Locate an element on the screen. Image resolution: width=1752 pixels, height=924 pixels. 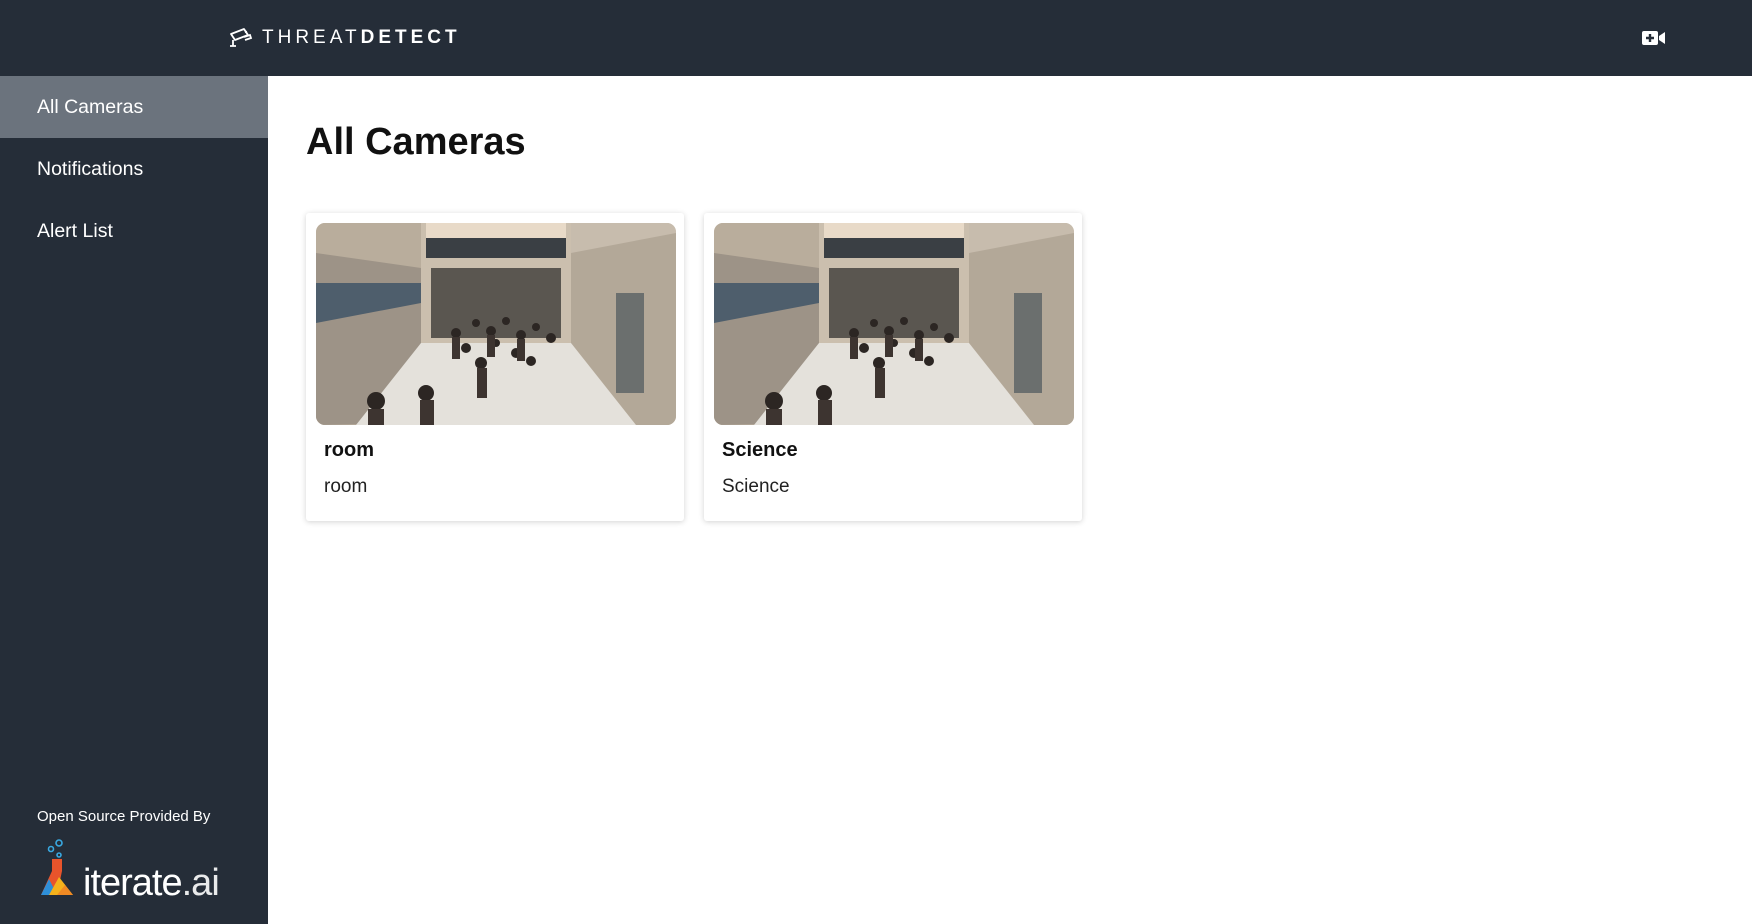
logo-word: iterate is located at coordinates (133, 883).